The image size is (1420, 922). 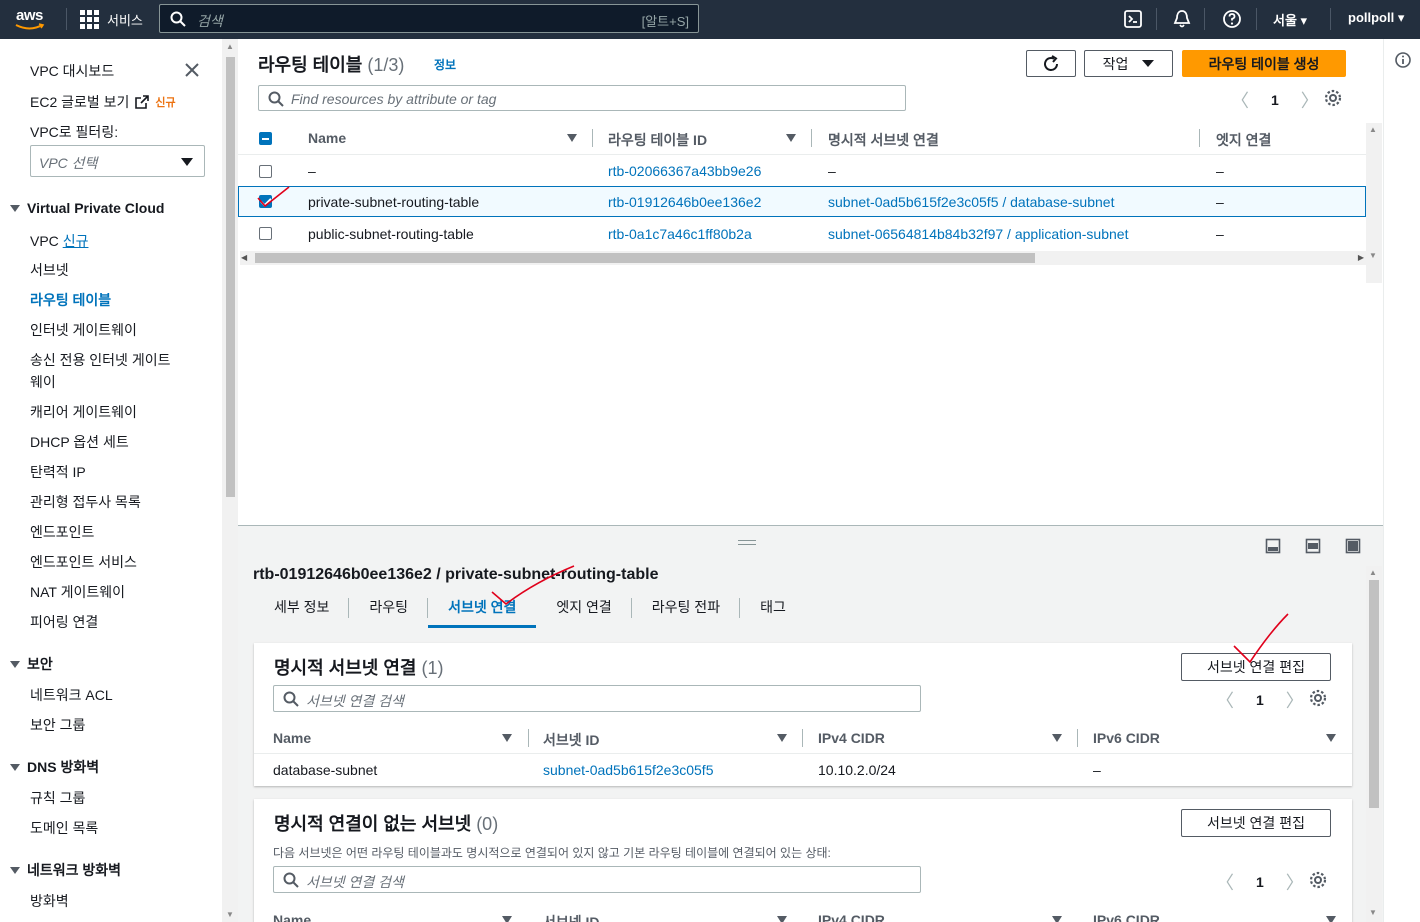 I want to click on notifications-bell-icon, so click(x=1182, y=19).